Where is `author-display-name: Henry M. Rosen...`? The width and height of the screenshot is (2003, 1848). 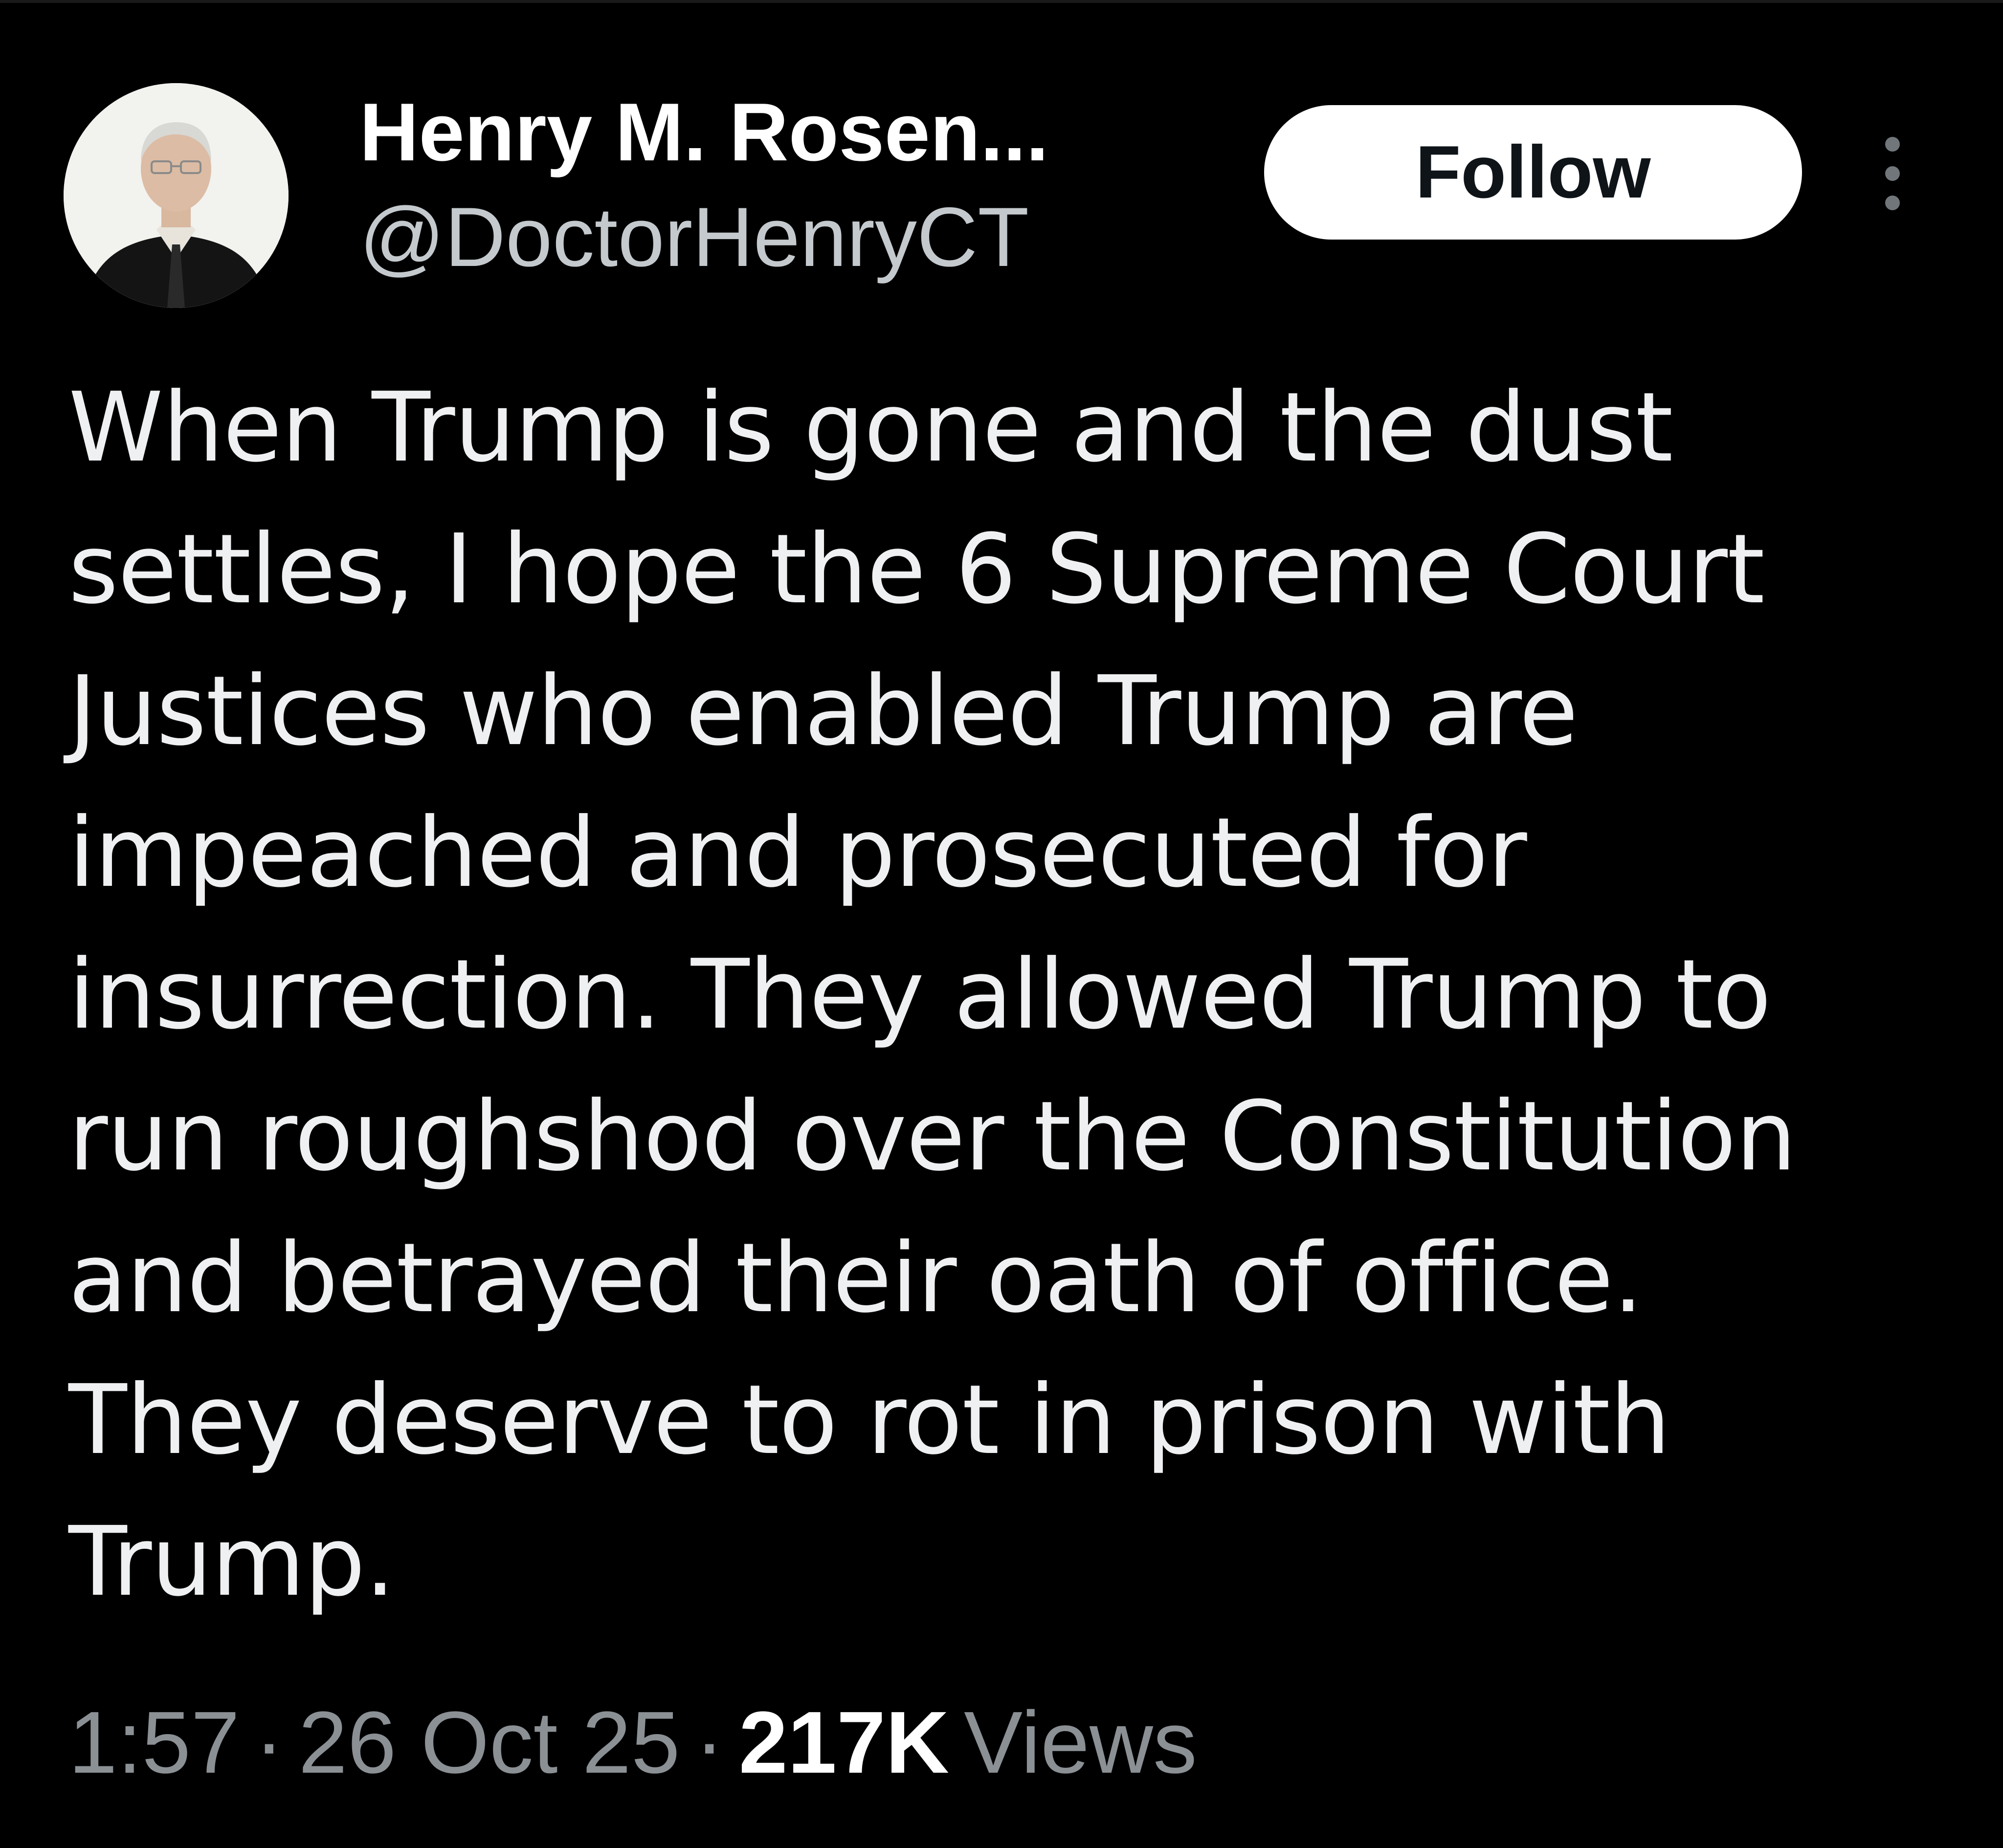 author-display-name: Henry M. Rosen... is located at coordinates (775, 132).